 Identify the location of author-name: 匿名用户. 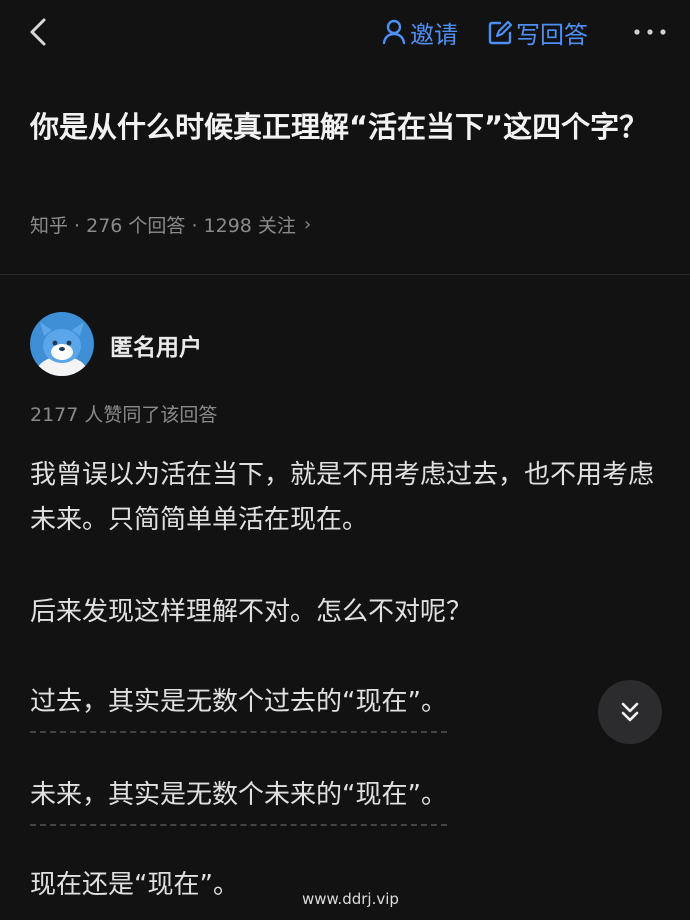
(156, 345).